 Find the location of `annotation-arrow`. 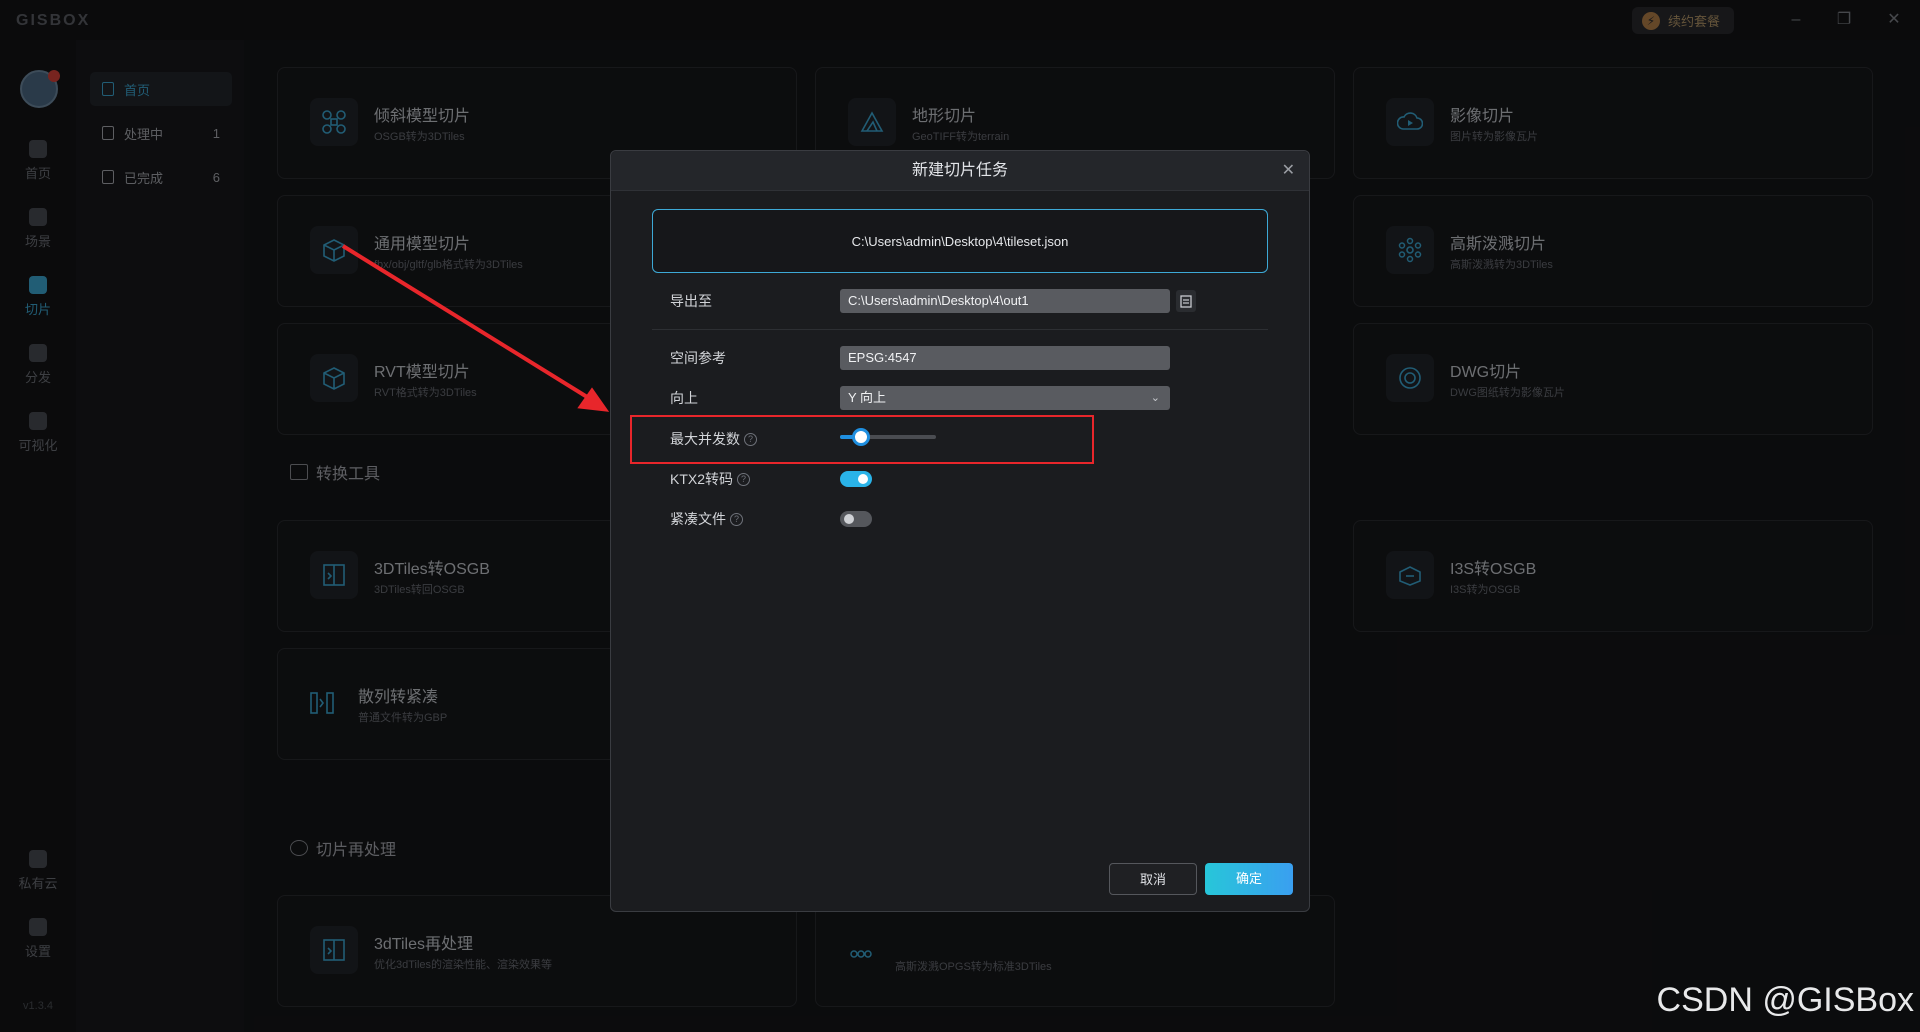

annotation-arrow is located at coordinates (475, 328).